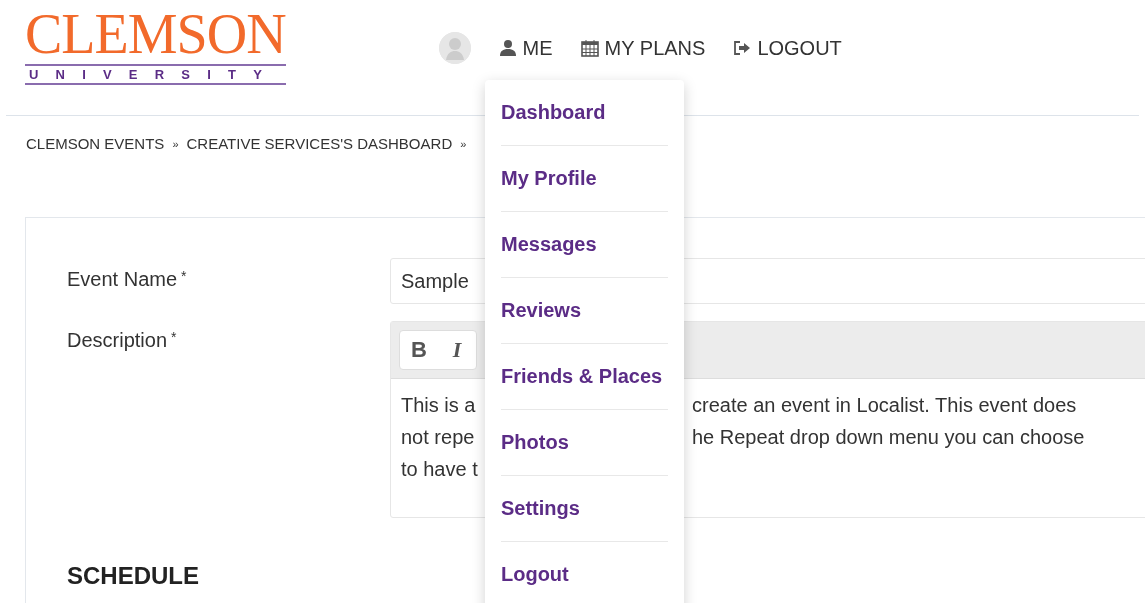 The height and width of the screenshot is (603, 1145). I want to click on nav-link: MY PLANS, so click(643, 48).